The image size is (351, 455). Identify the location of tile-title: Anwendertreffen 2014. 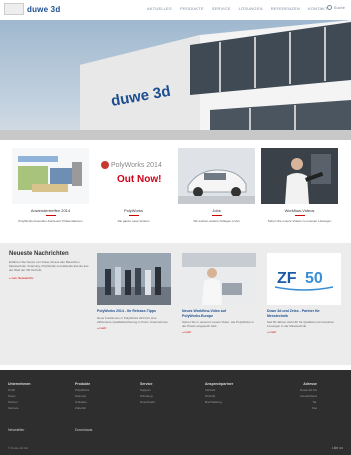
(50, 210).